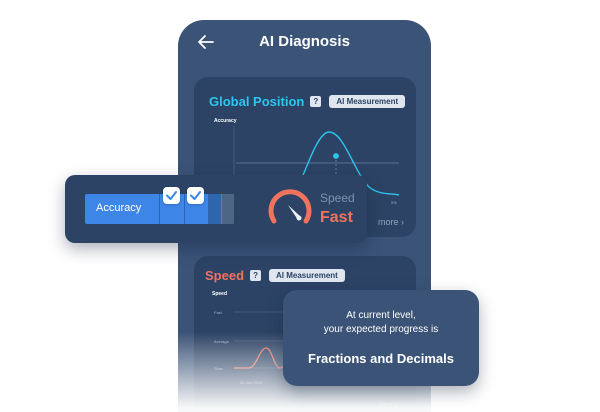  I want to click on accuracy-bar: Accuracy, so click(159, 209).